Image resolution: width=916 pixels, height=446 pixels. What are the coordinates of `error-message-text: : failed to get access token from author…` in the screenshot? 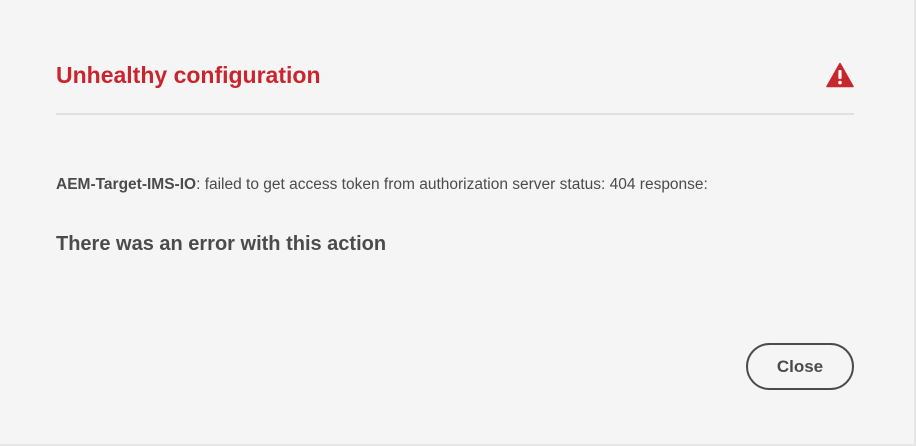 It's located at (452, 184).